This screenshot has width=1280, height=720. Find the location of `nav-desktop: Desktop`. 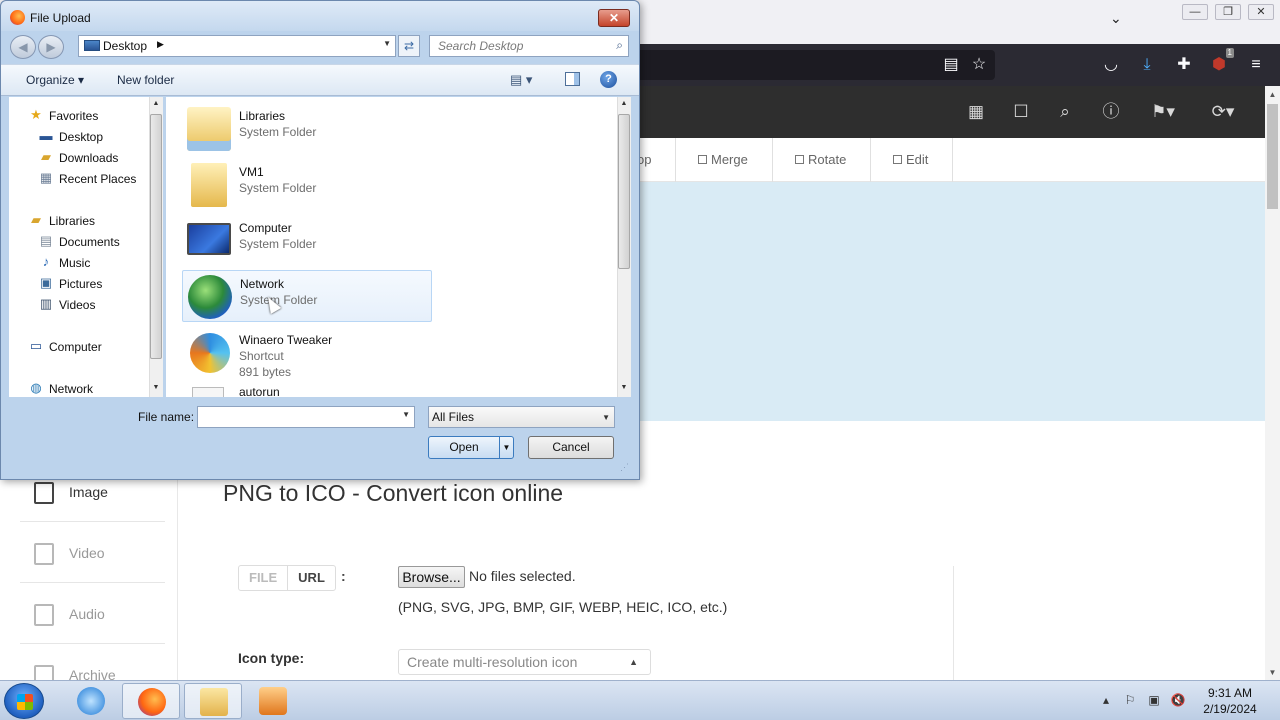

nav-desktop: Desktop is located at coordinates (81, 137).